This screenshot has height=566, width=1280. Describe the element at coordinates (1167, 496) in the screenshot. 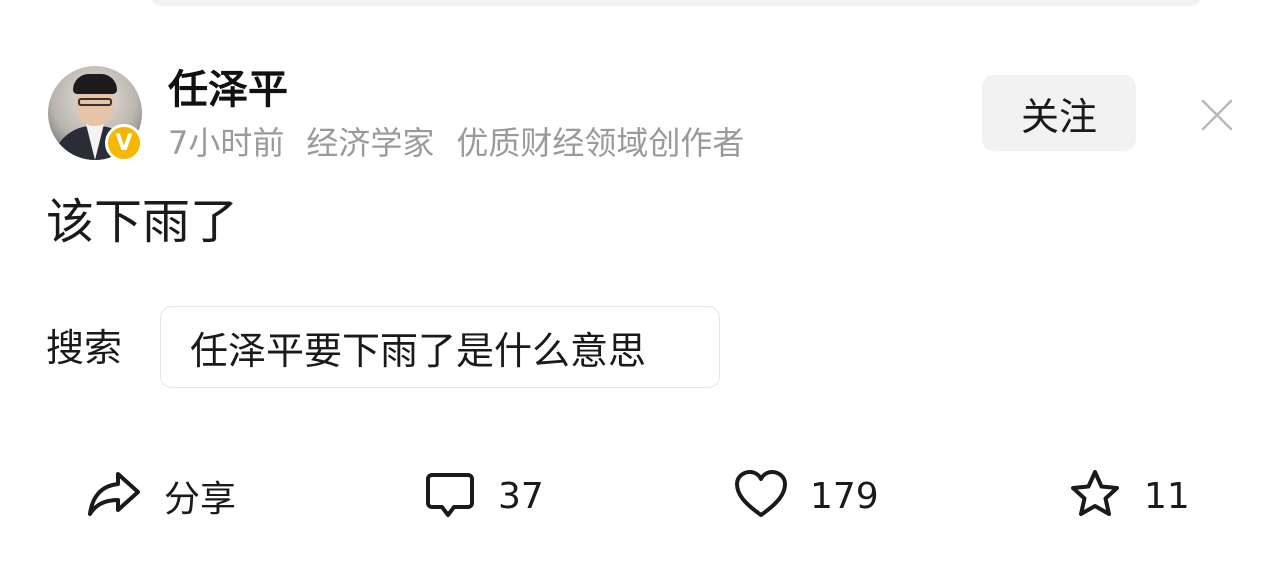

I see `favorite-count: 11` at that location.